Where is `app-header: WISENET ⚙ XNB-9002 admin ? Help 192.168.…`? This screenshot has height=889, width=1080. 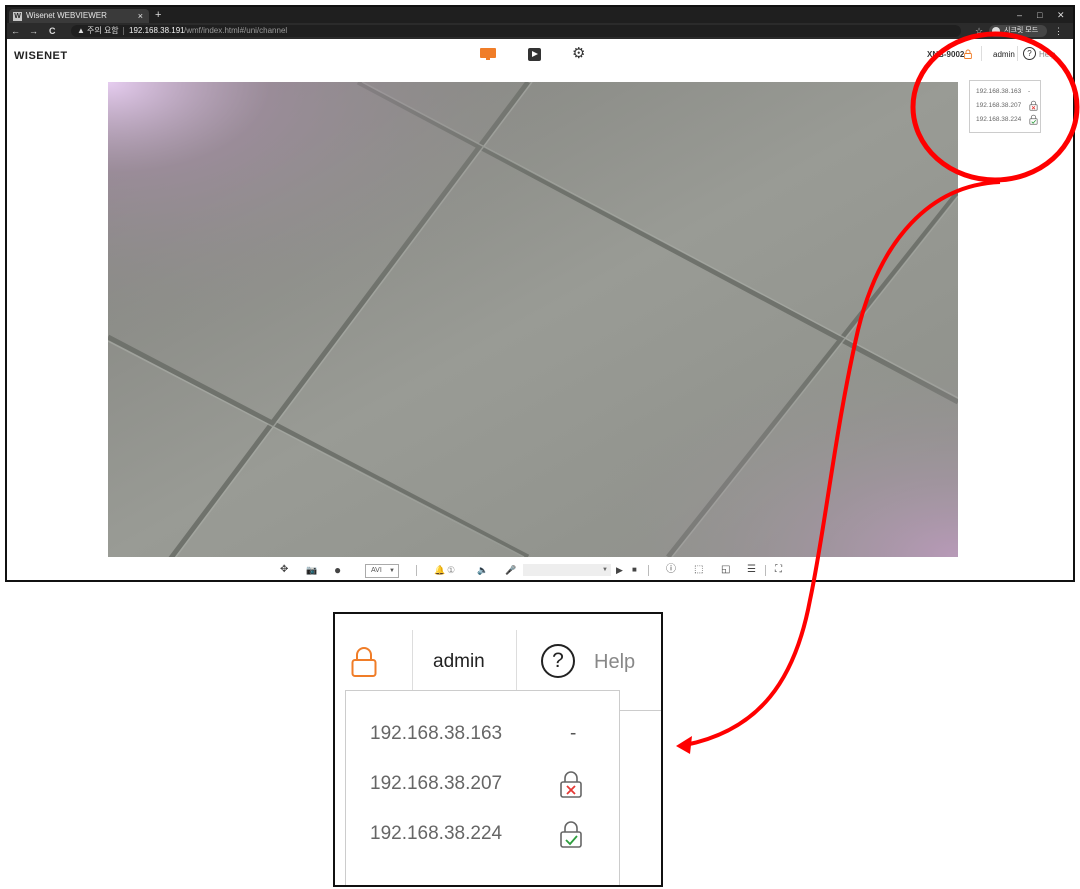 app-header: WISENET ⚙ XNB-9002 admin ? Help 192.168.… is located at coordinates (540, 86).